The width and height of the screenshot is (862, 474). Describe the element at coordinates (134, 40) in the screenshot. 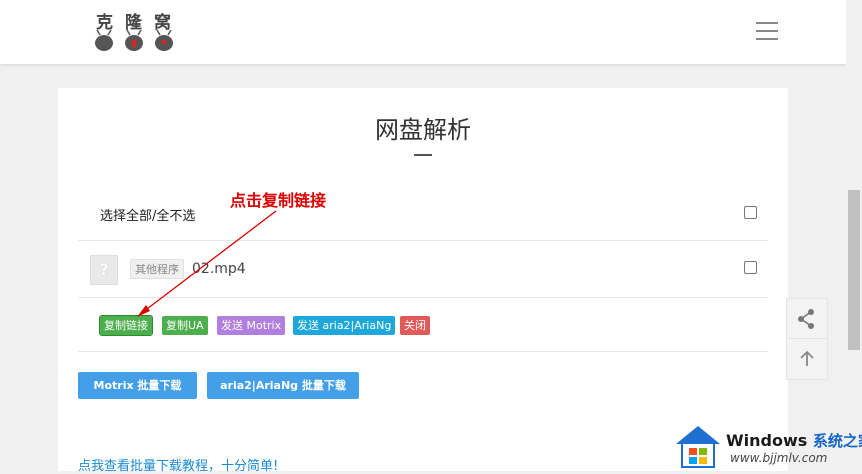

I see `logo-ants-icon` at that location.